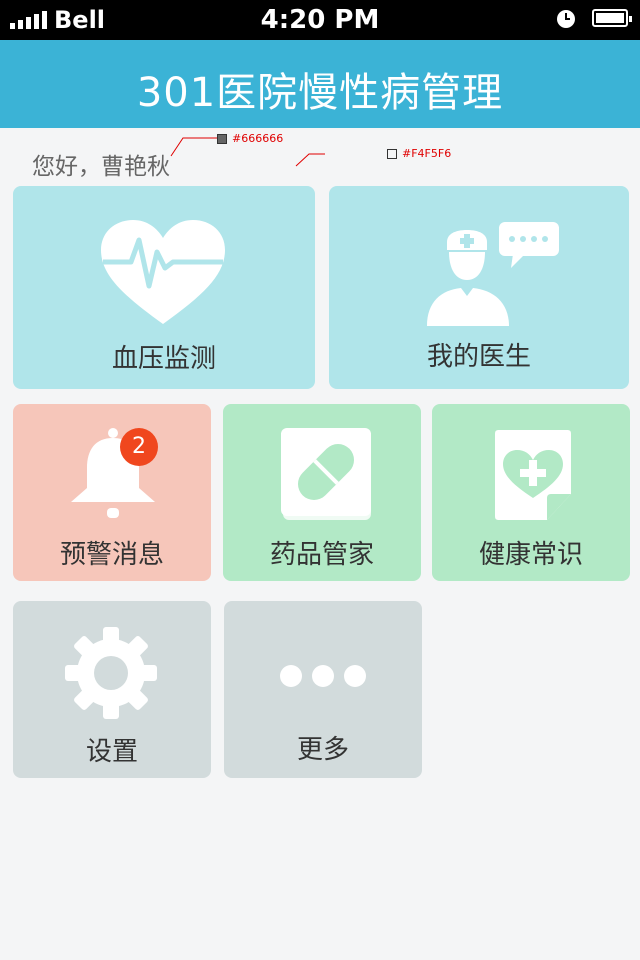 This screenshot has height=960, width=640. Describe the element at coordinates (101, 167) in the screenshot. I see `greeting-text: 您好，曹艳秋` at that location.